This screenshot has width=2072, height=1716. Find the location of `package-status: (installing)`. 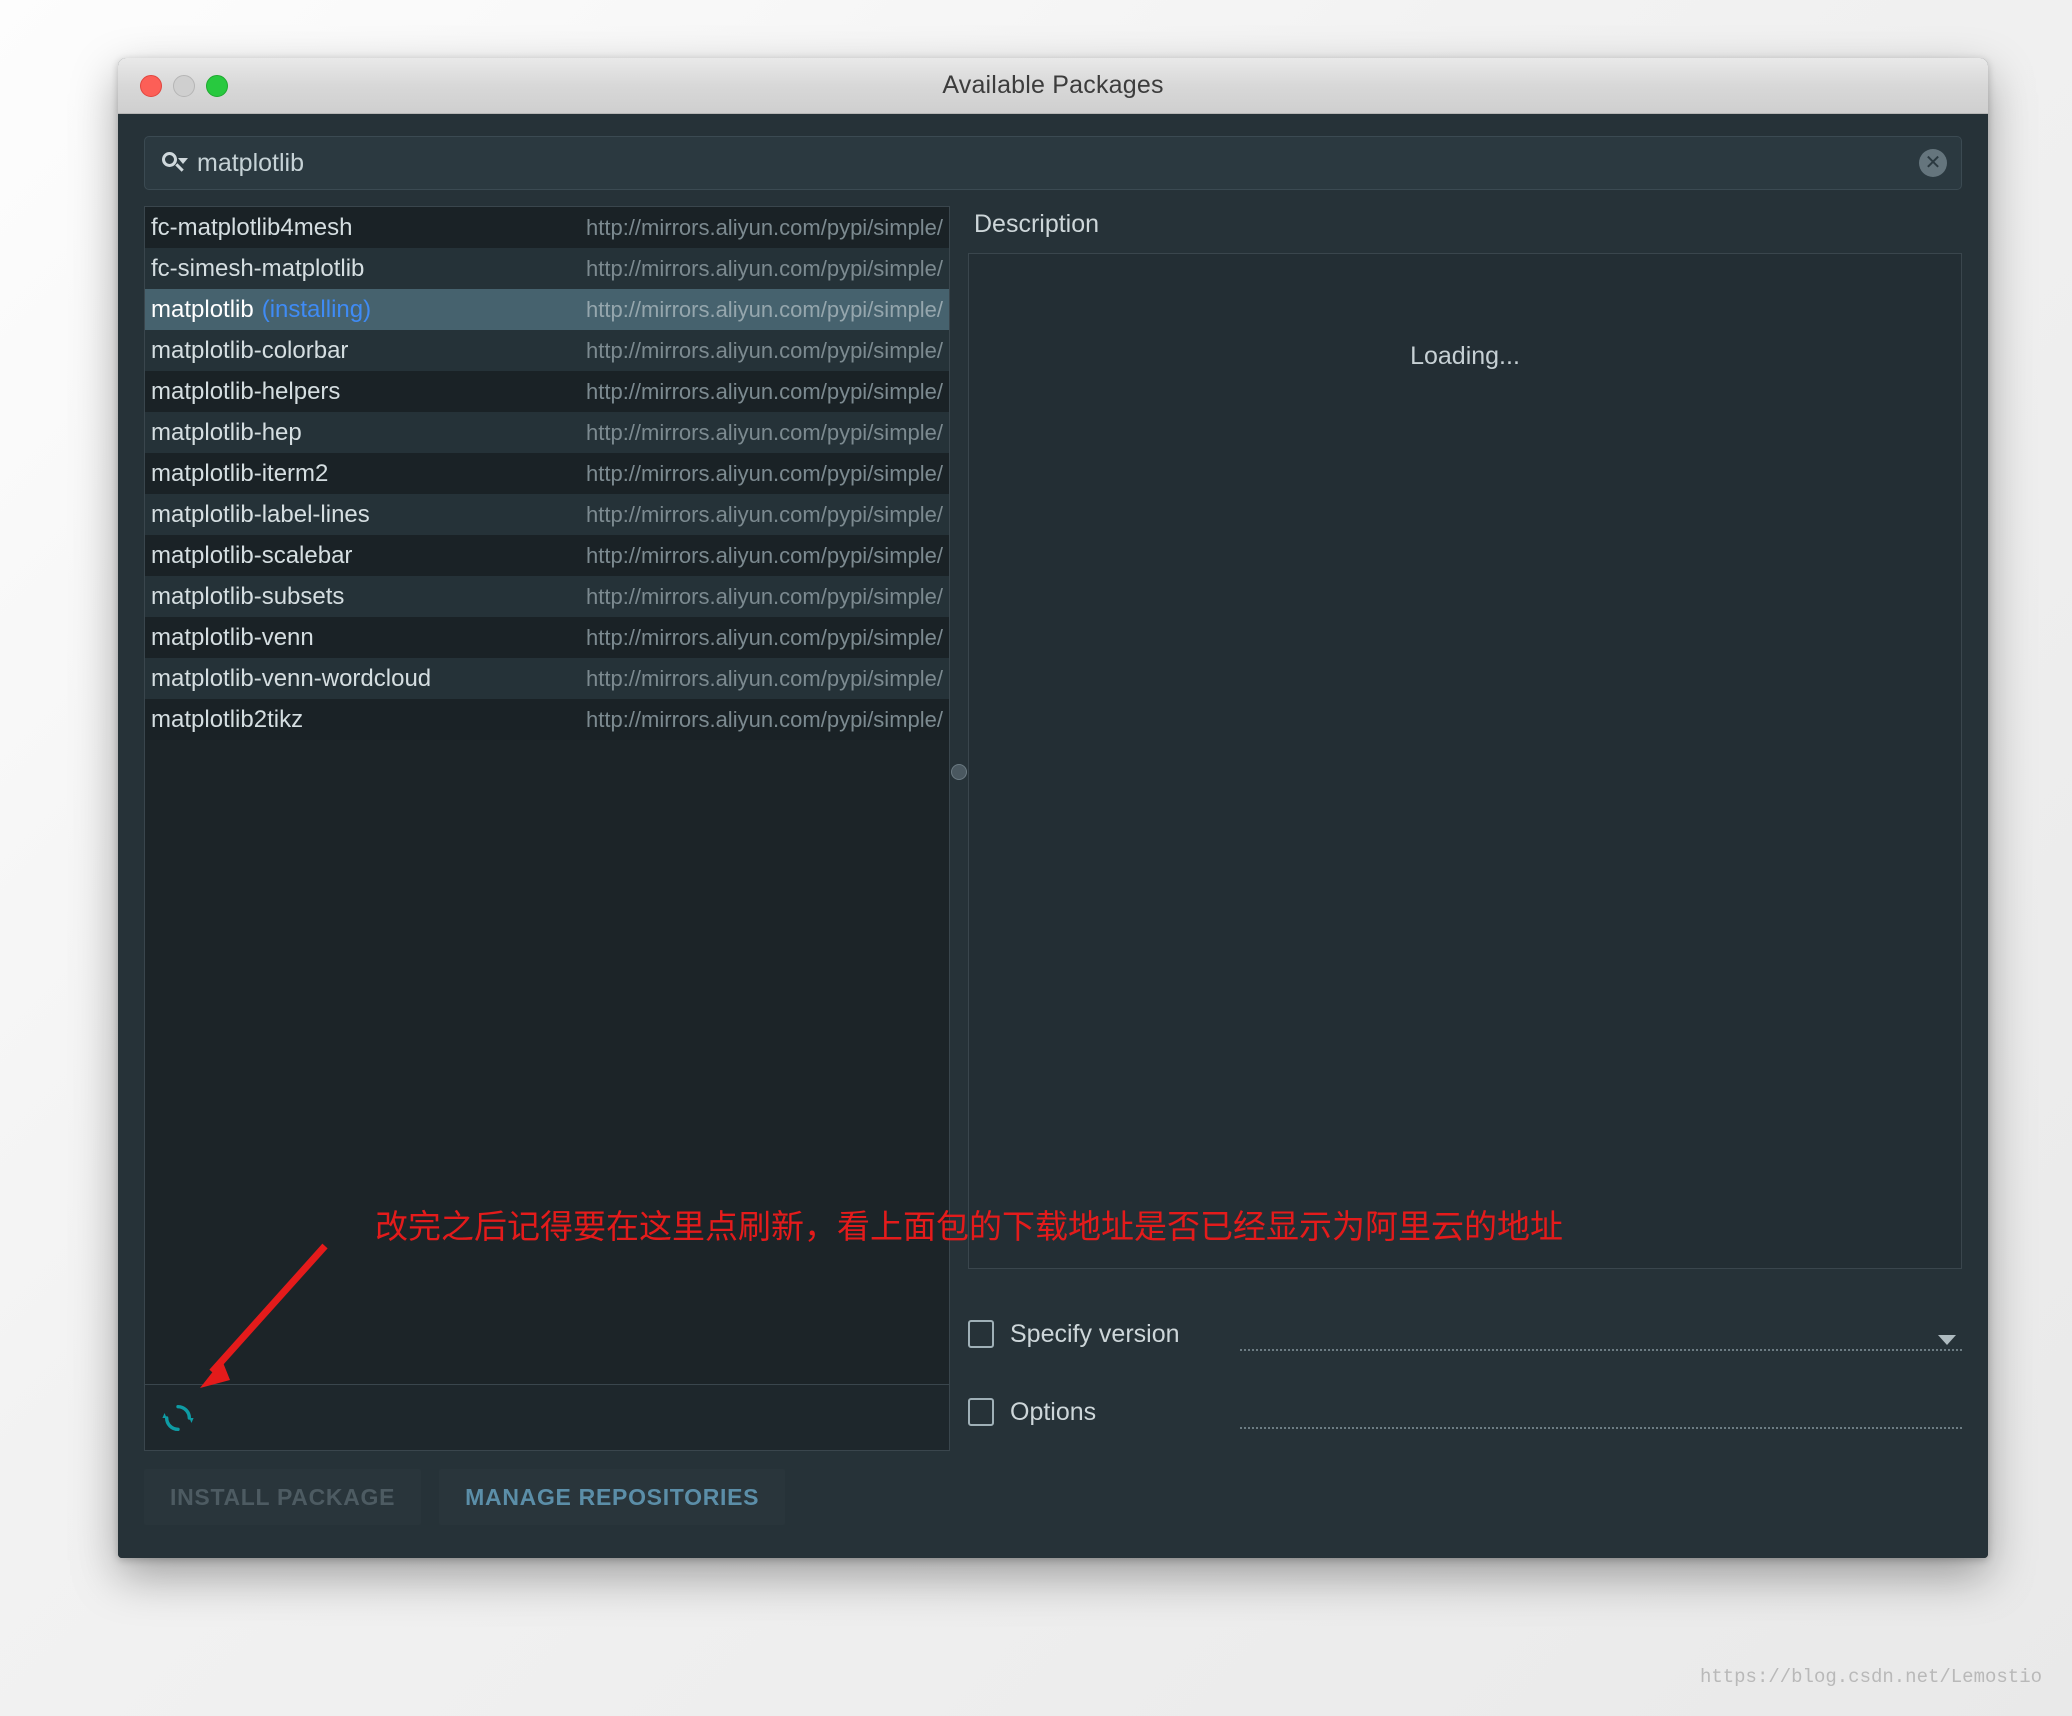

package-status: (installing) is located at coordinates (316, 309).